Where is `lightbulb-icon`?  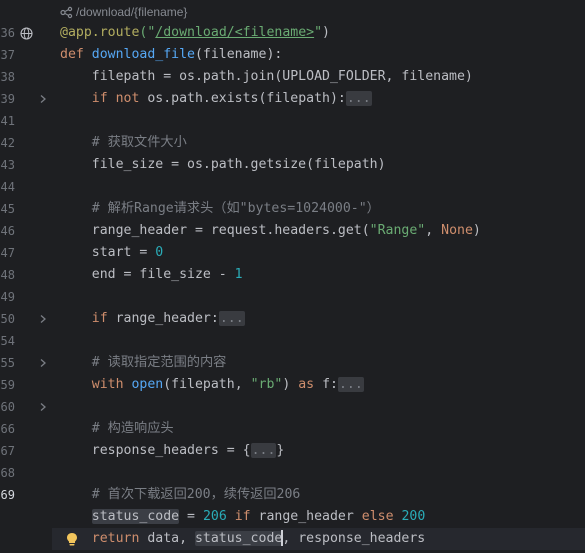
lightbulb-icon is located at coordinates (72, 539).